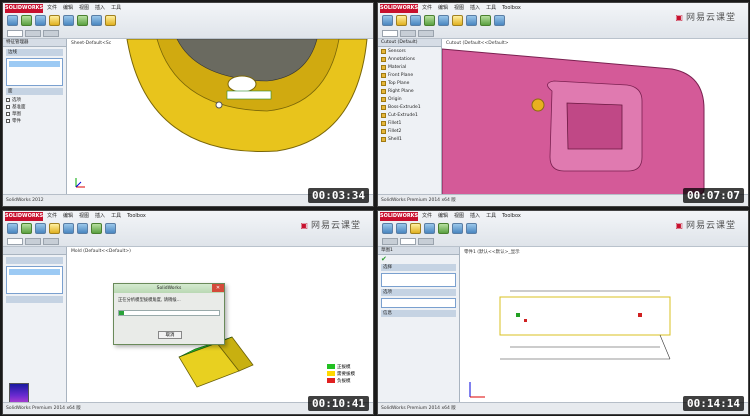 The image size is (750, 416). Describe the element at coordinates (418, 313) in the screenshot. I see `fm-section: 信息` at that location.